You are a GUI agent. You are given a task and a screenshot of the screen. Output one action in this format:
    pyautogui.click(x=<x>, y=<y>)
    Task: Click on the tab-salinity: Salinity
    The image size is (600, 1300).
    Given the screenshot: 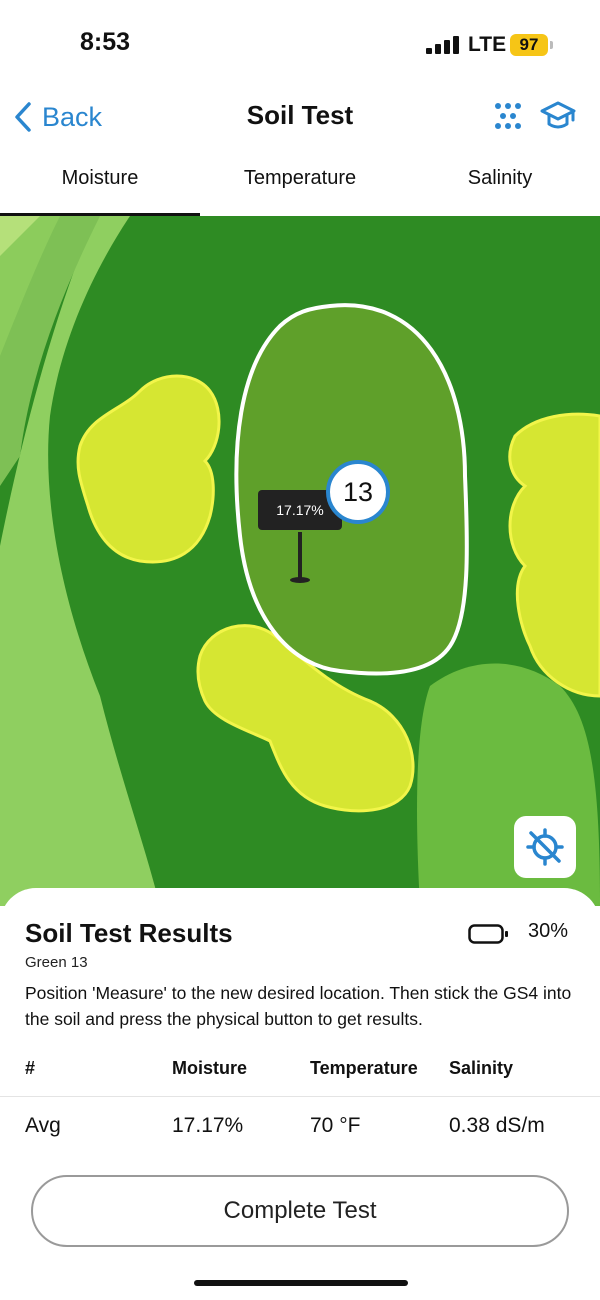 What is the action you would take?
    pyautogui.click(x=500, y=183)
    